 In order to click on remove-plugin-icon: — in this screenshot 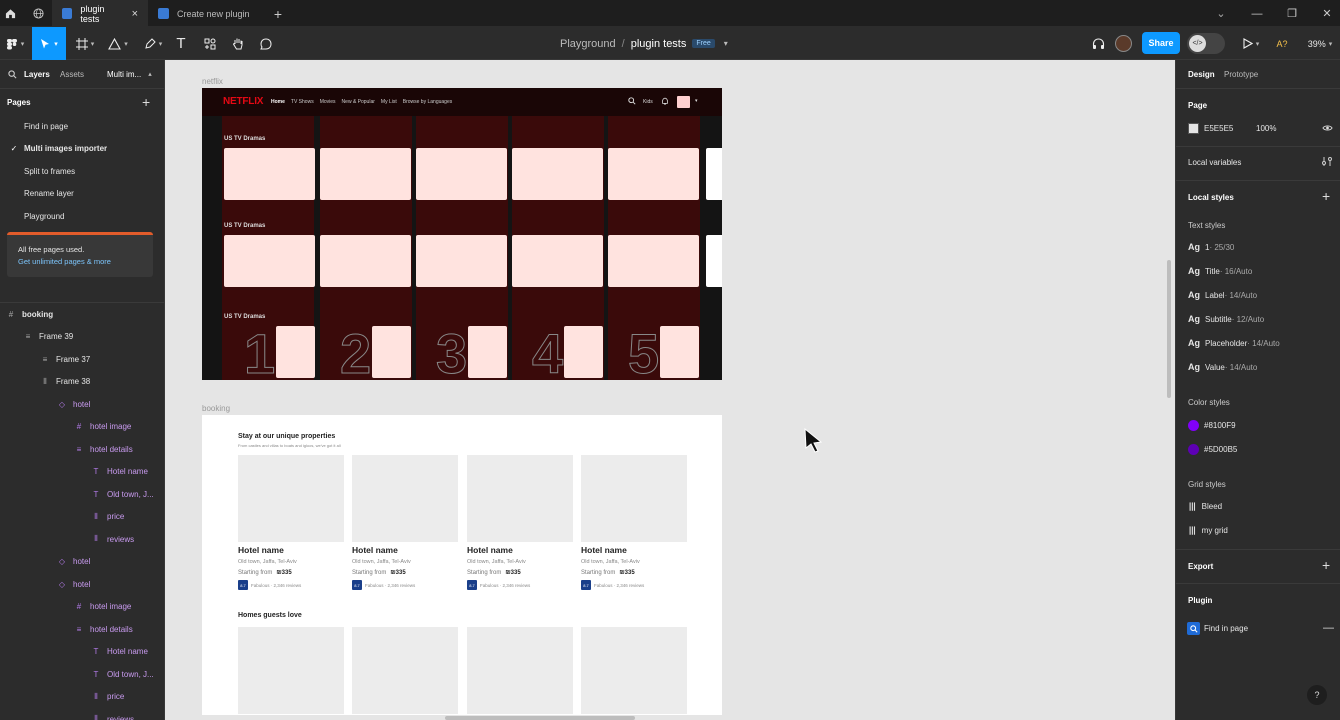, I will do `click(1328, 628)`.